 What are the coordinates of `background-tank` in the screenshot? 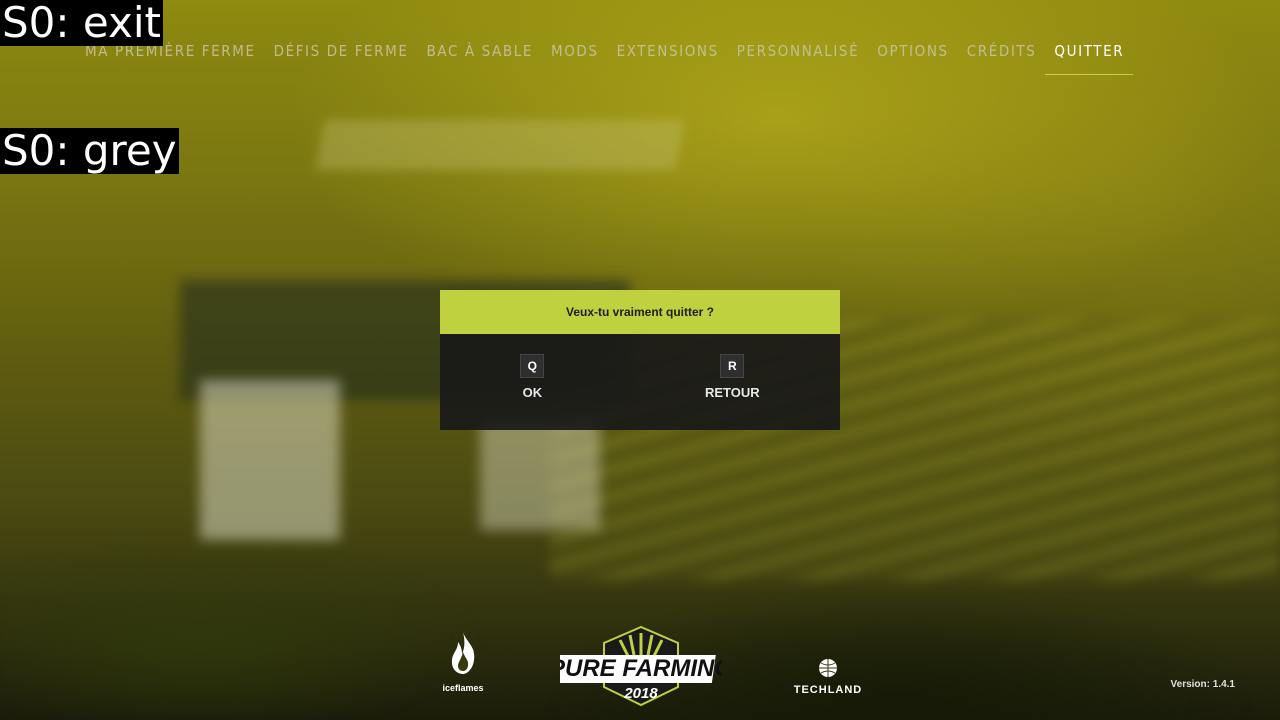 It's located at (270, 460).